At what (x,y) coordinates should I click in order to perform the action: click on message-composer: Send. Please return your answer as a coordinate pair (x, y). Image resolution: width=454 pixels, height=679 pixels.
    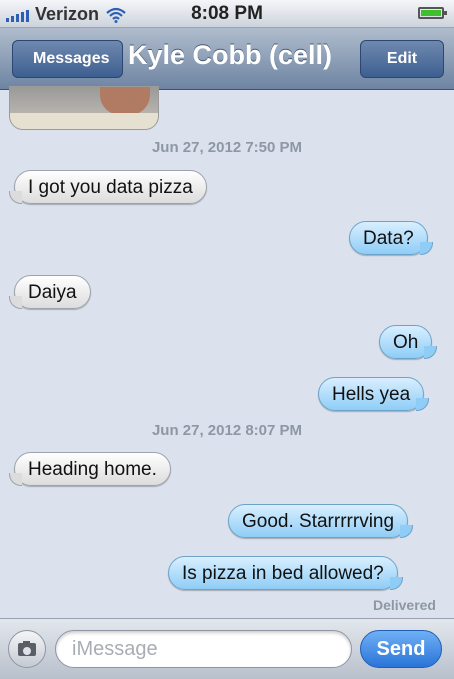
    Looking at the image, I should click on (227, 648).